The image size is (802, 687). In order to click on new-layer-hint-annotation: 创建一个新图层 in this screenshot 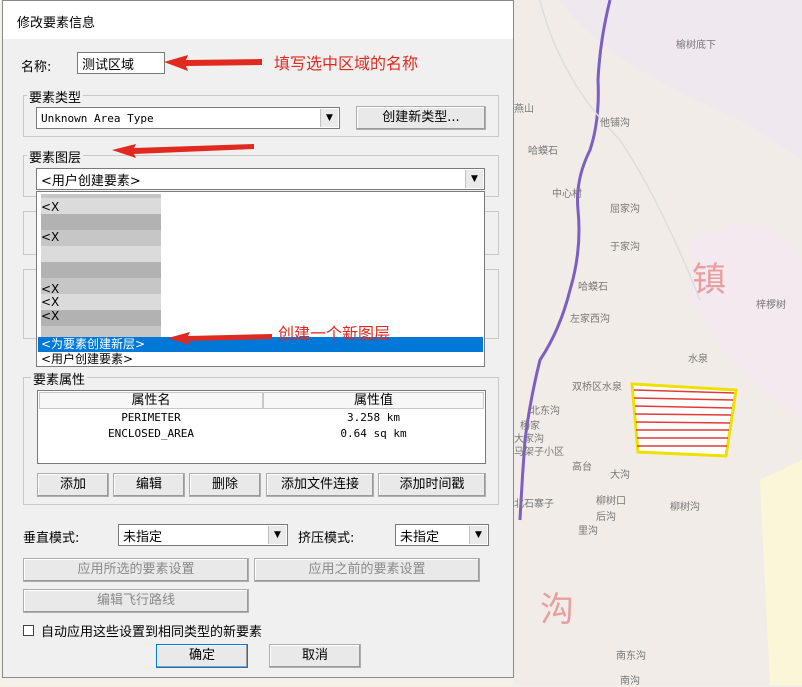, I will do `click(334, 333)`.